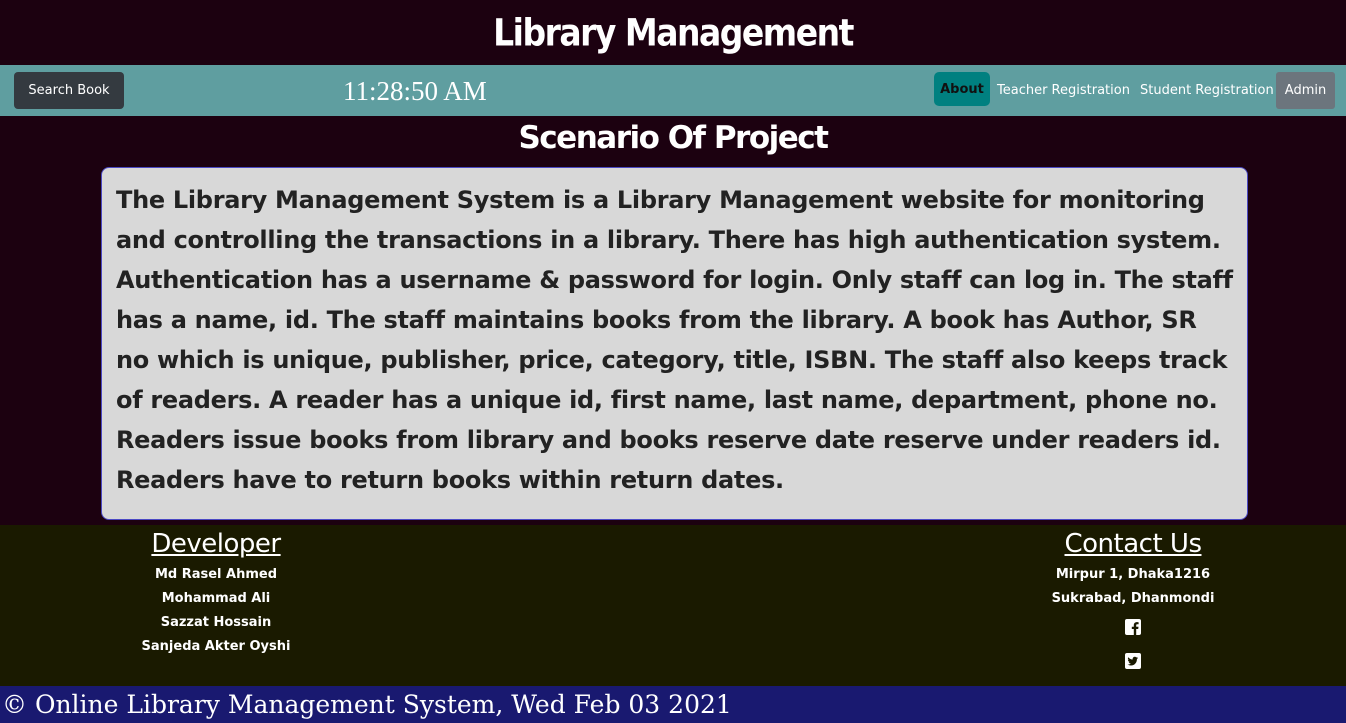 The height and width of the screenshot is (723, 1346). I want to click on nav-admin-button: Admin, so click(1305, 90).